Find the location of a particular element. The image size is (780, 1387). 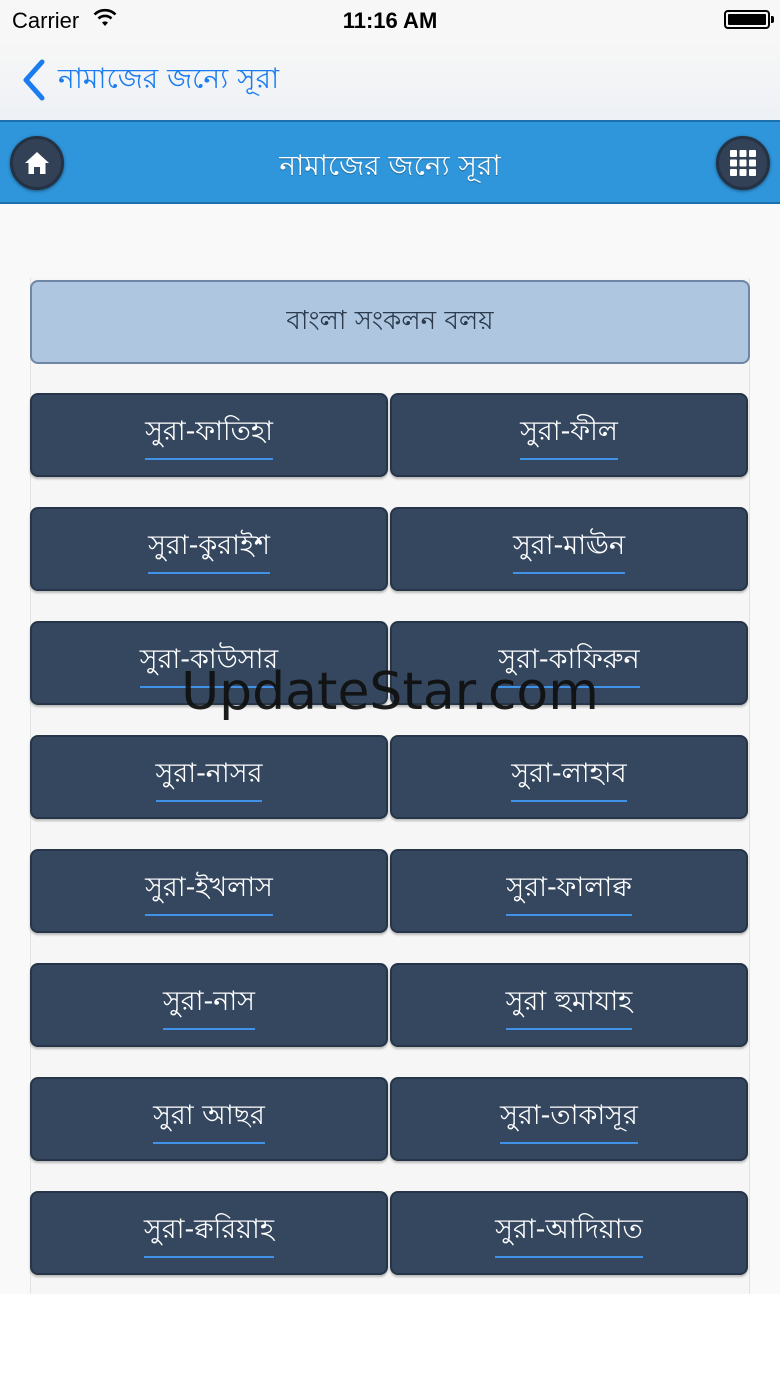

sura-label: সুরা-কাউসার is located at coordinates (209, 663).